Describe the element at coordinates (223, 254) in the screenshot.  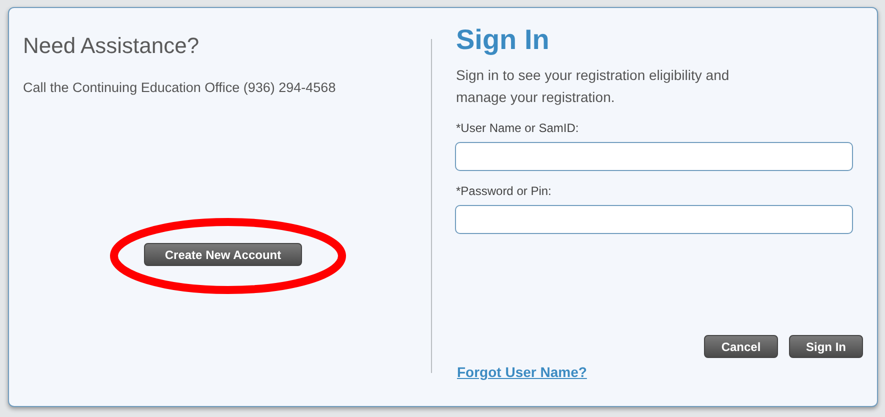
I see `create-account-button: Create New Account` at that location.